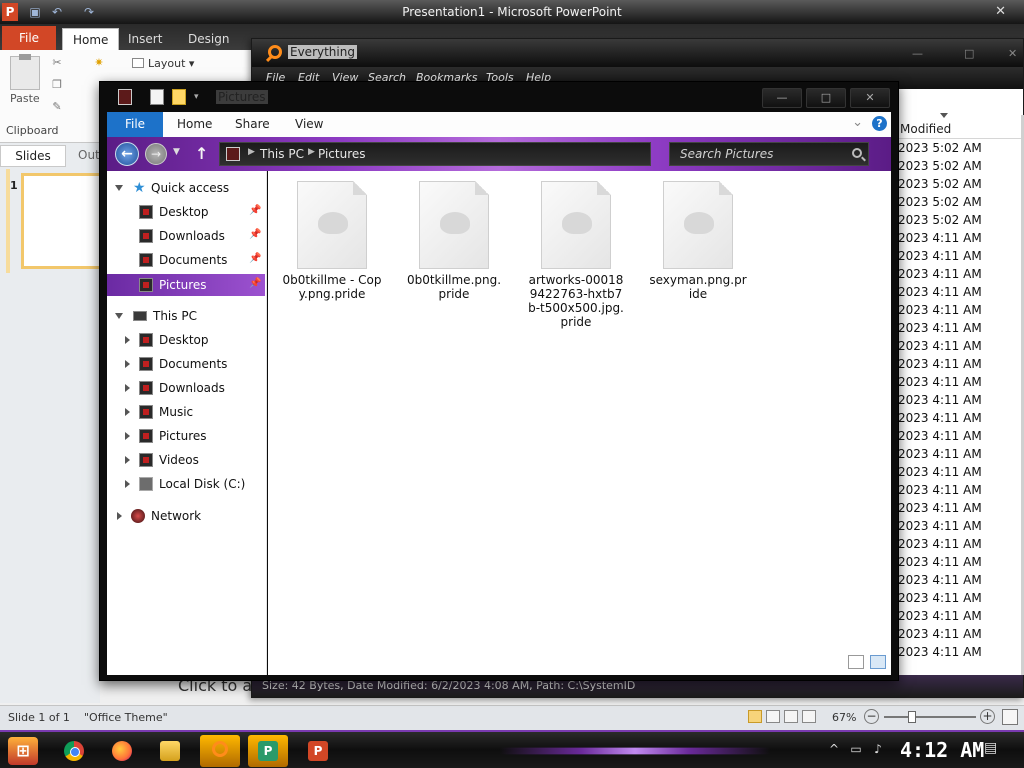 The width and height of the screenshot is (1024, 768). What do you see at coordinates (834, 749) in the screenshot?
I see `show-hidden-icons-icon: ^` at bounding box center [834, 749].